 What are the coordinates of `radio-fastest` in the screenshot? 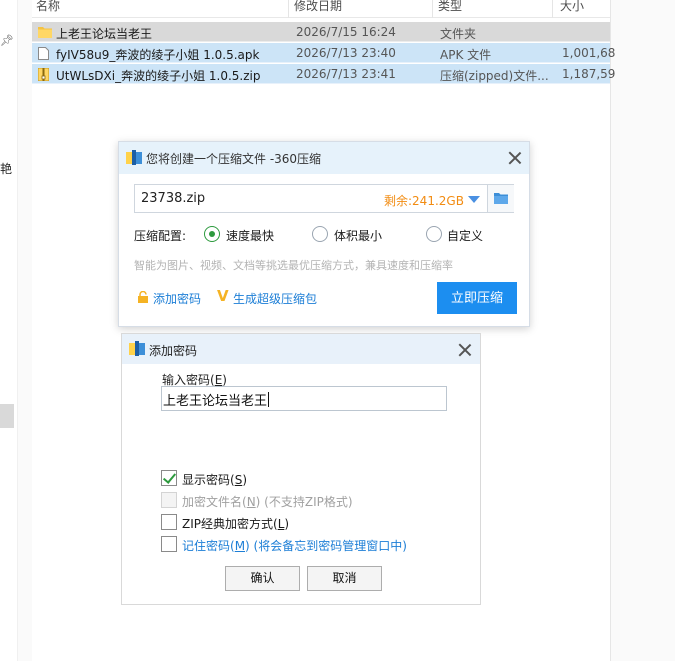 It's located at (212, 234).